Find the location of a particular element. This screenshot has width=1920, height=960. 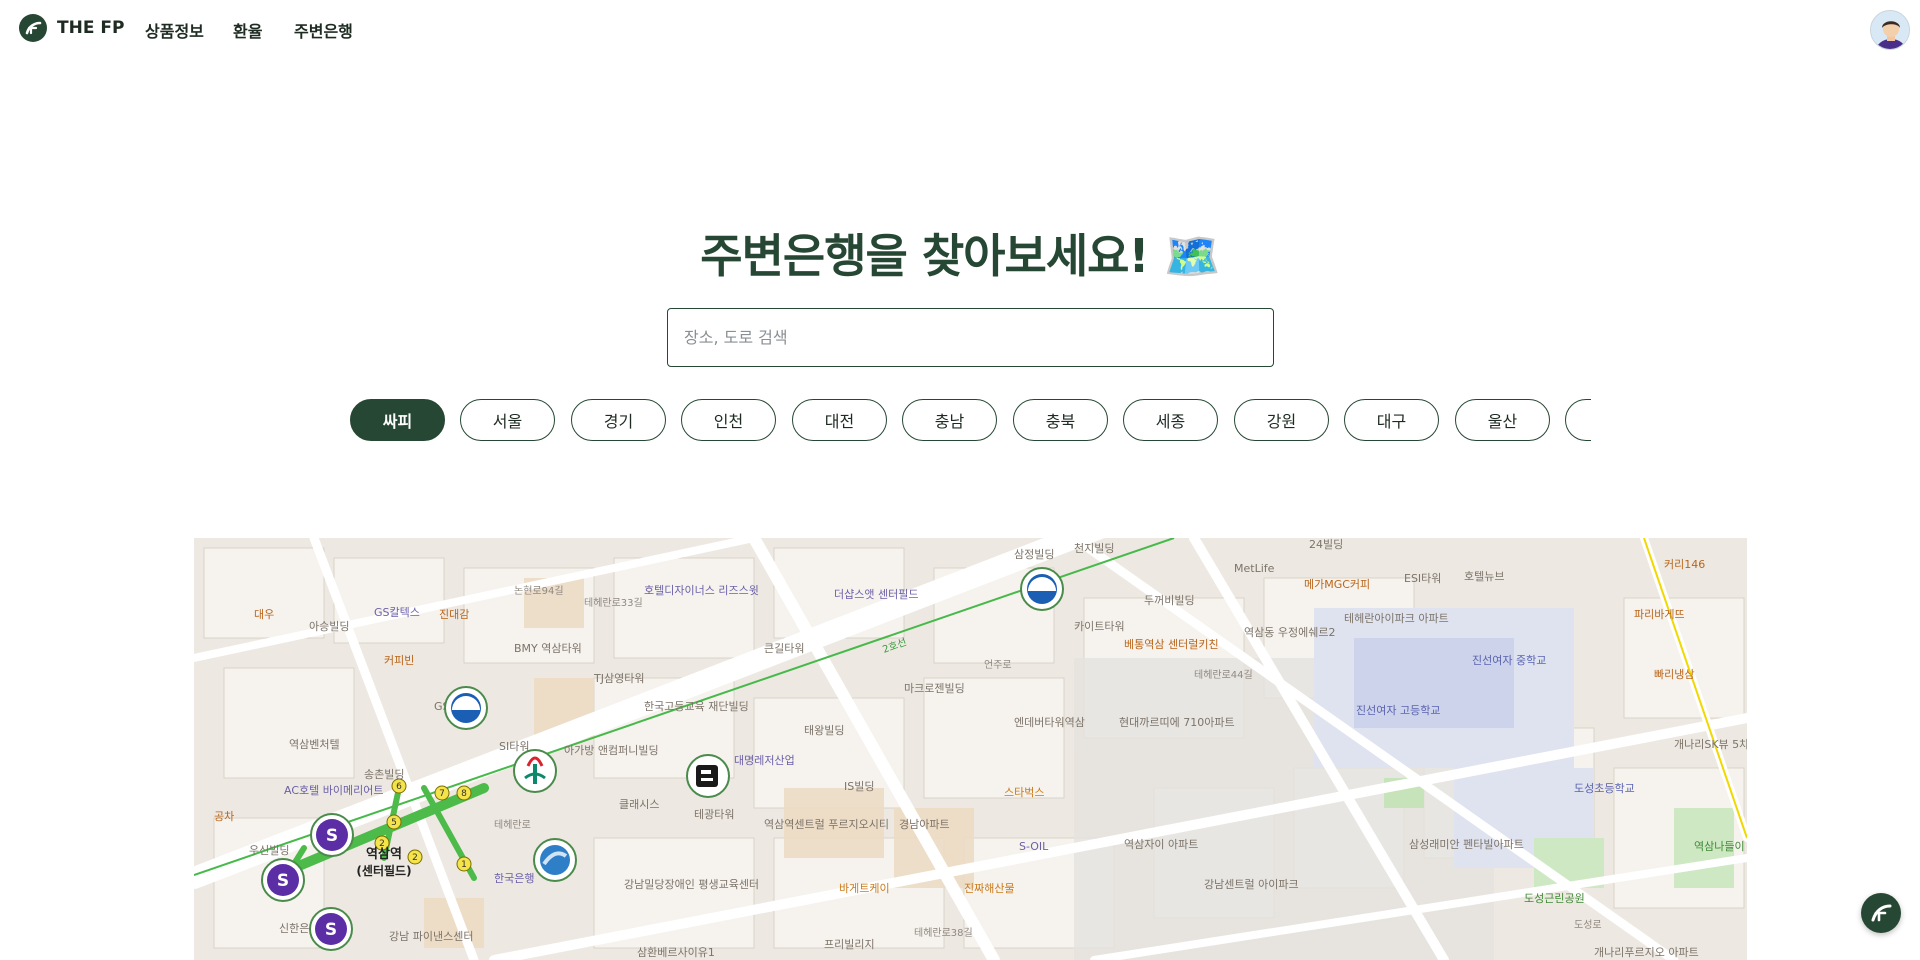

svg-text: 태왕빌딩 is located at coordinates (824, 730).